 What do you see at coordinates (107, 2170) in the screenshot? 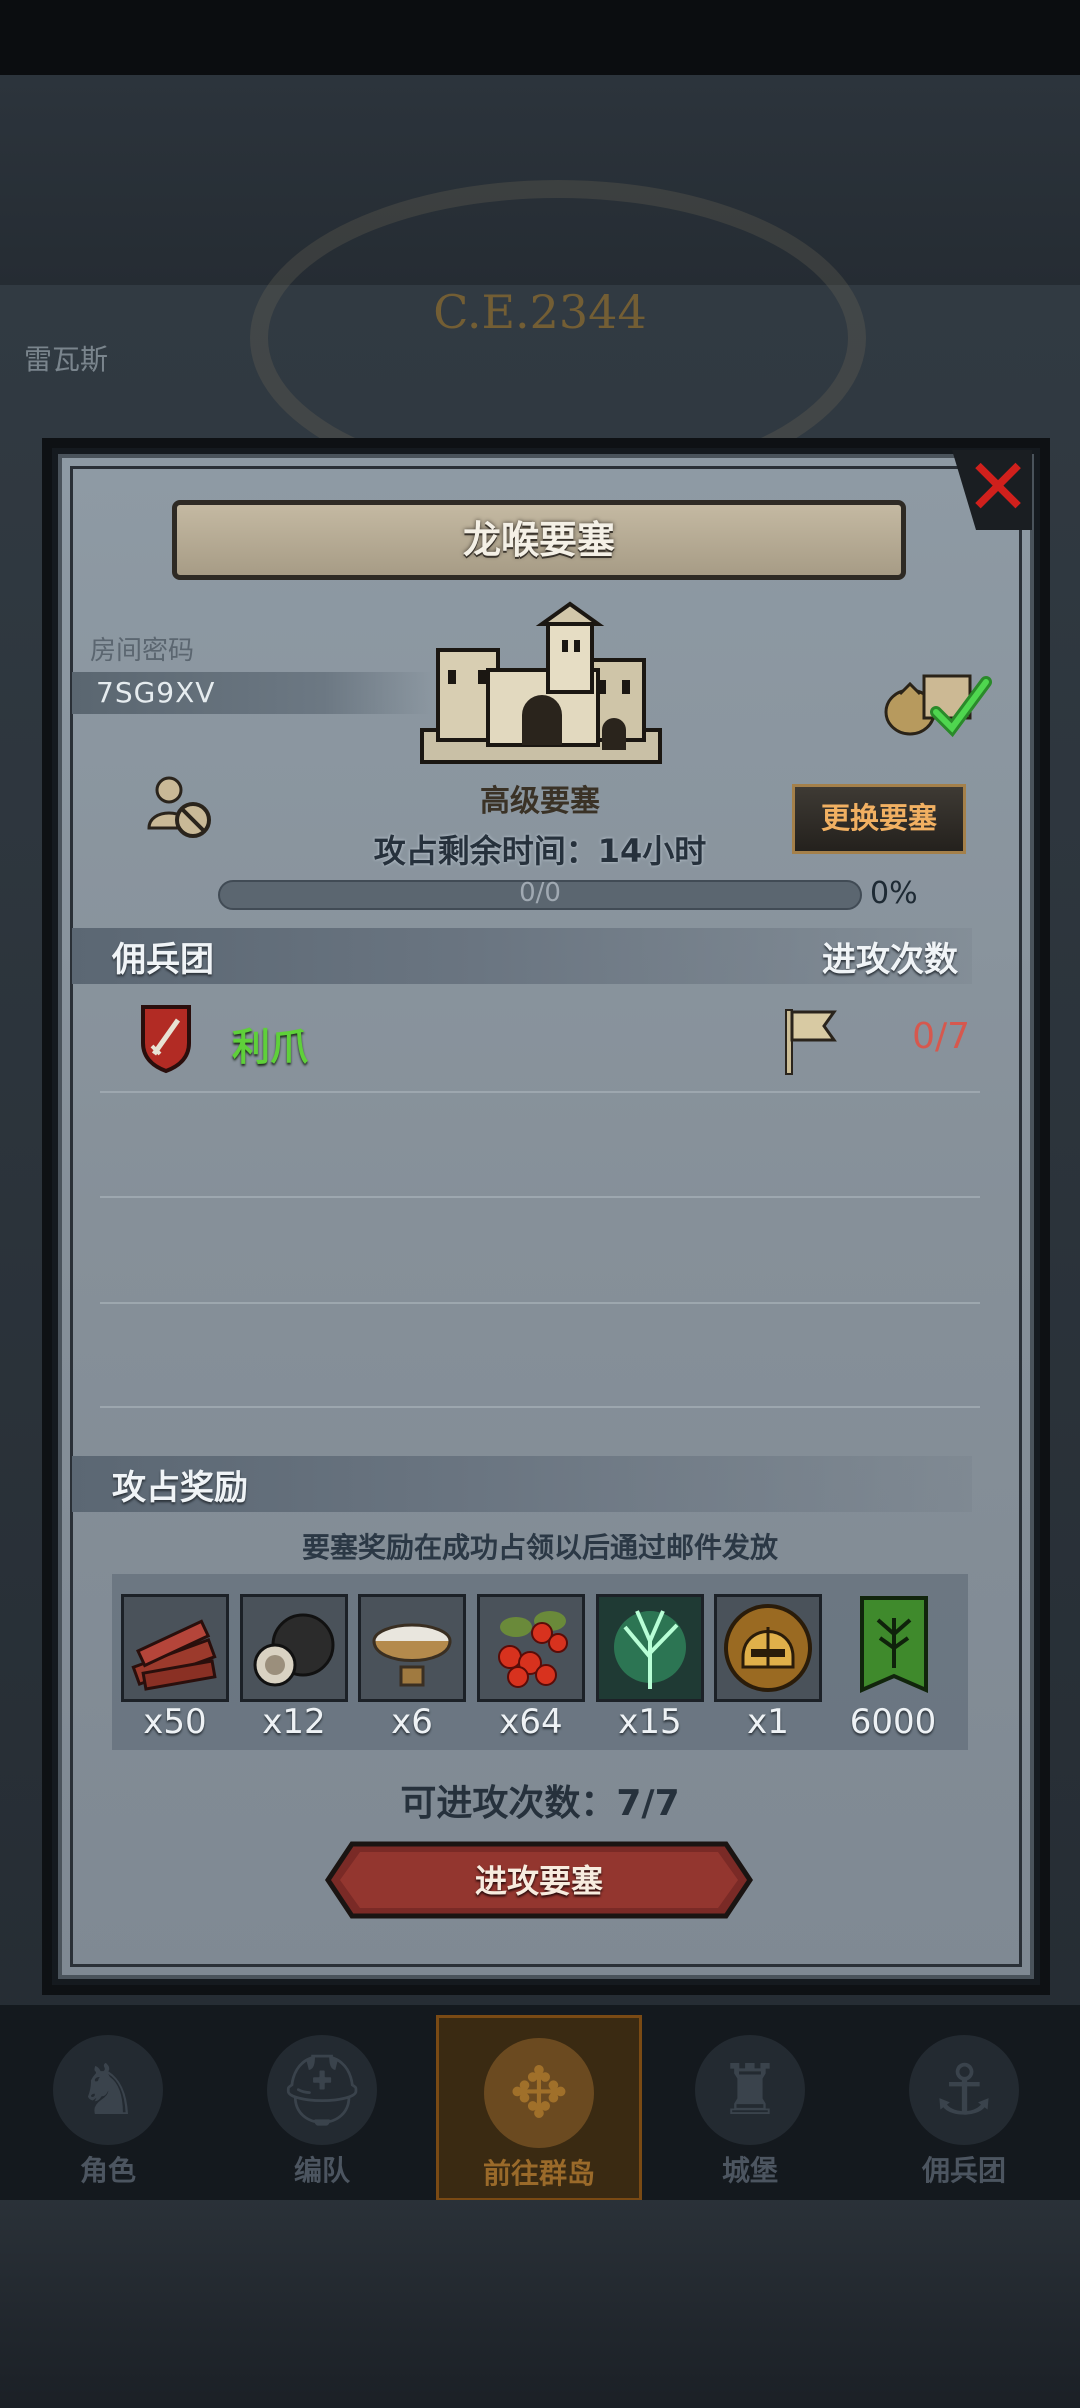
I see `nav-label: 角色` at bounding box center [107, 2170].